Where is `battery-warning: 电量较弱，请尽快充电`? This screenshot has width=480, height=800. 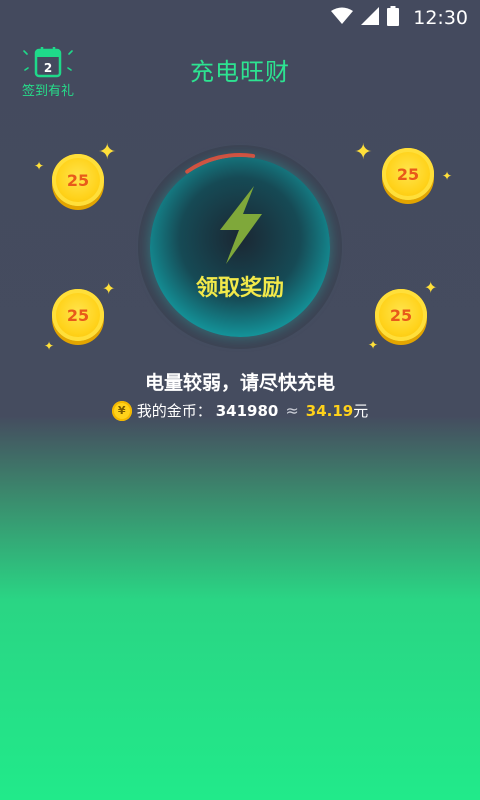 battery-warning: 电量较弱，请尽快充电 is located at coordinates (239, 383).